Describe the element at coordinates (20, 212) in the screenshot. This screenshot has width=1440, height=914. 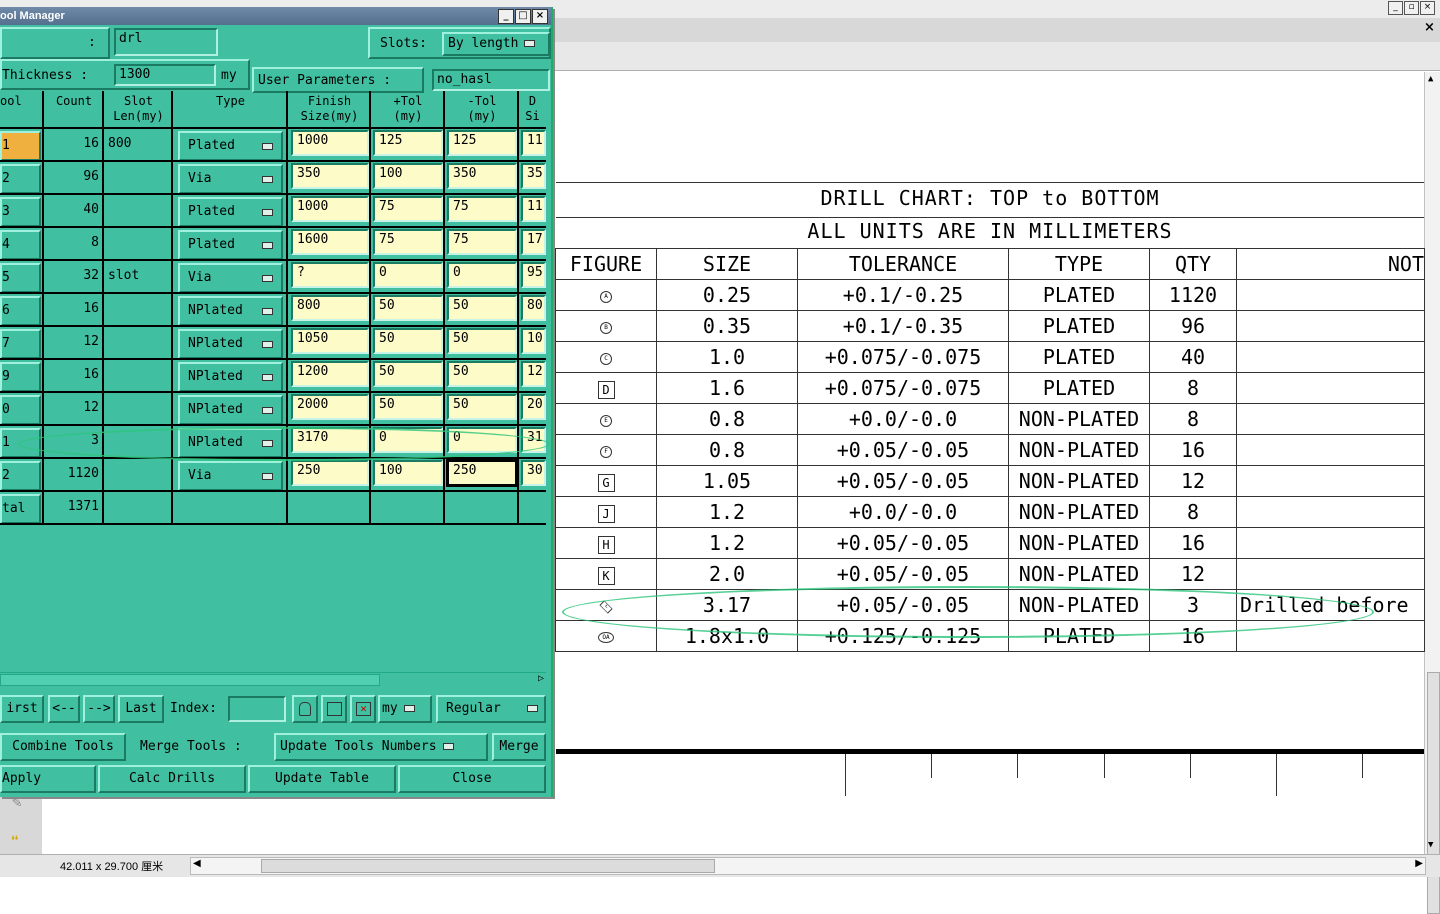
I see `tool-index-button: 3` at that location.